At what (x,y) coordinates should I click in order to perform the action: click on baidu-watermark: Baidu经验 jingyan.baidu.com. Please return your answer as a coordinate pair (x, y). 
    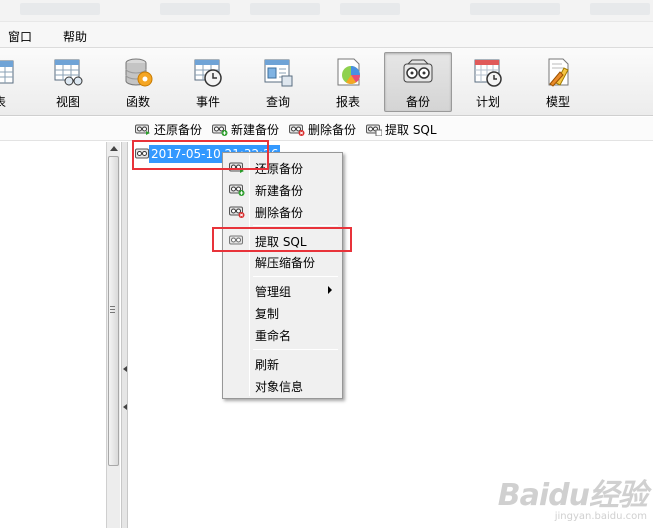
    Looking at the image, I should click on (572, 496).